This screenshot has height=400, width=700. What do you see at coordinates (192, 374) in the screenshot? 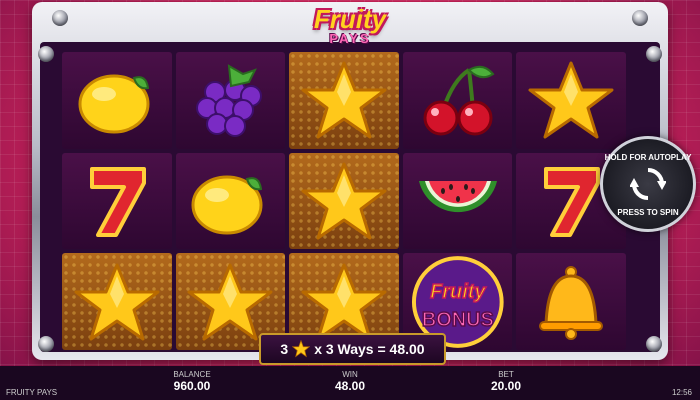
I see `balance-label: BALANCE` at bounding box center [192, 374].